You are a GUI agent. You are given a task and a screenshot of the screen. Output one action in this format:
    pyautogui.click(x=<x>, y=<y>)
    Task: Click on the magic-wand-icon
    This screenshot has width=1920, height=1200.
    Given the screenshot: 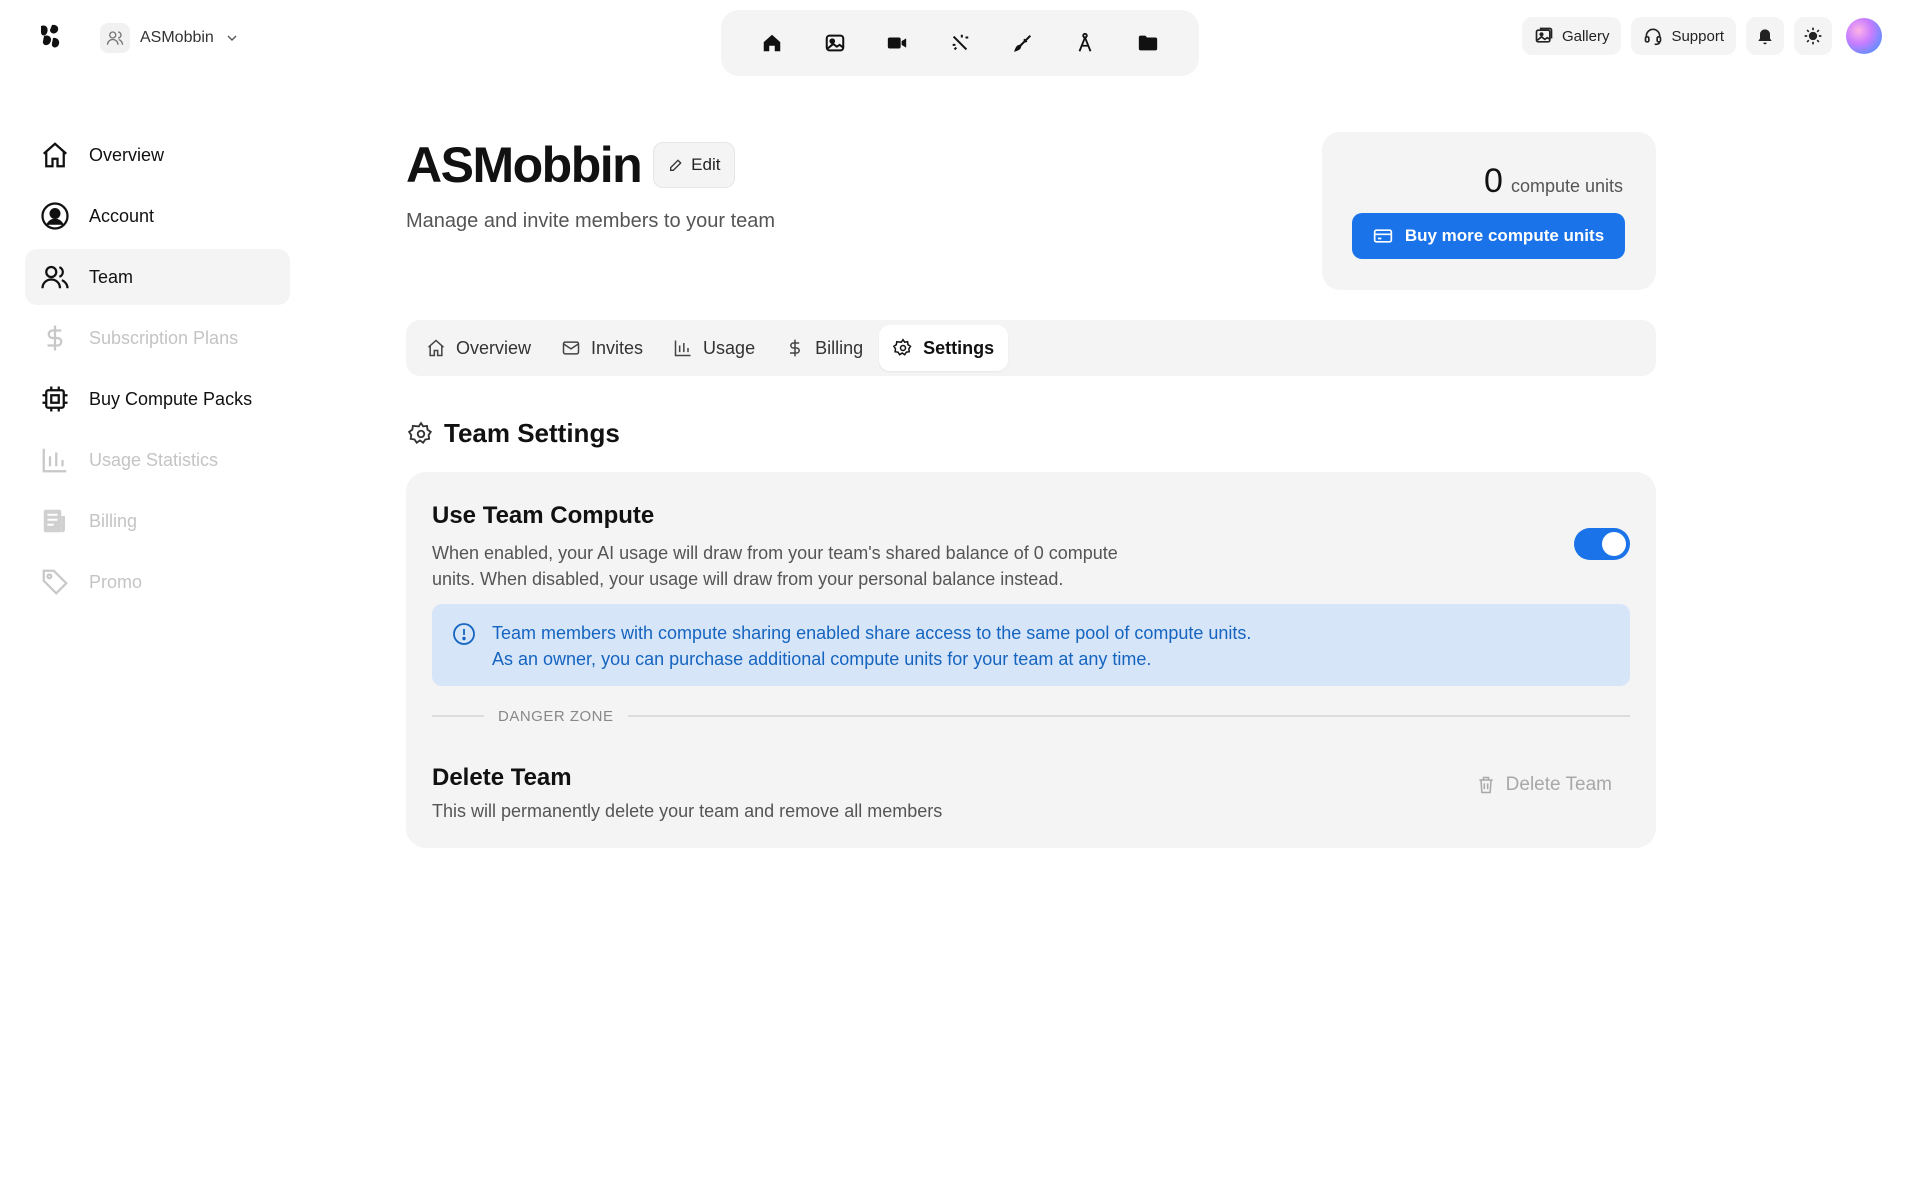 What is the action you would take?
    pyautogui.click(x=960, y=43)
    